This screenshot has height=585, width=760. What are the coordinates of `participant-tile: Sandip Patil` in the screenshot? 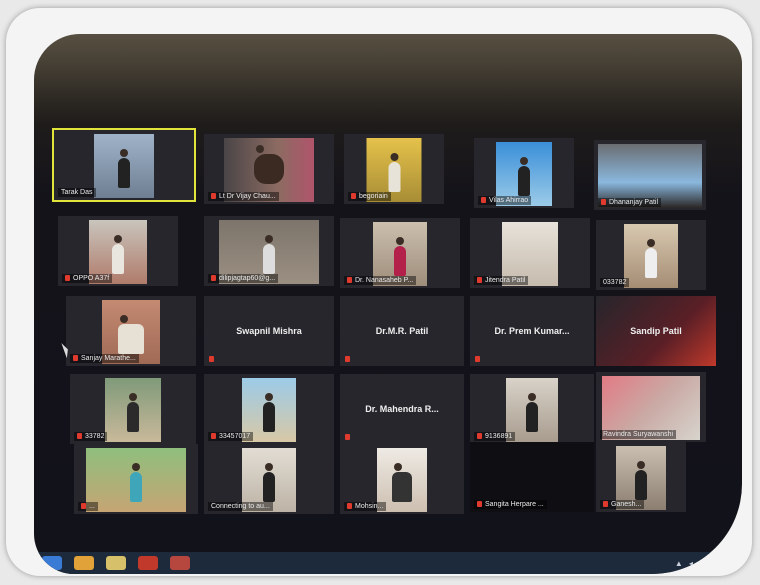 It's located at (656, 331).